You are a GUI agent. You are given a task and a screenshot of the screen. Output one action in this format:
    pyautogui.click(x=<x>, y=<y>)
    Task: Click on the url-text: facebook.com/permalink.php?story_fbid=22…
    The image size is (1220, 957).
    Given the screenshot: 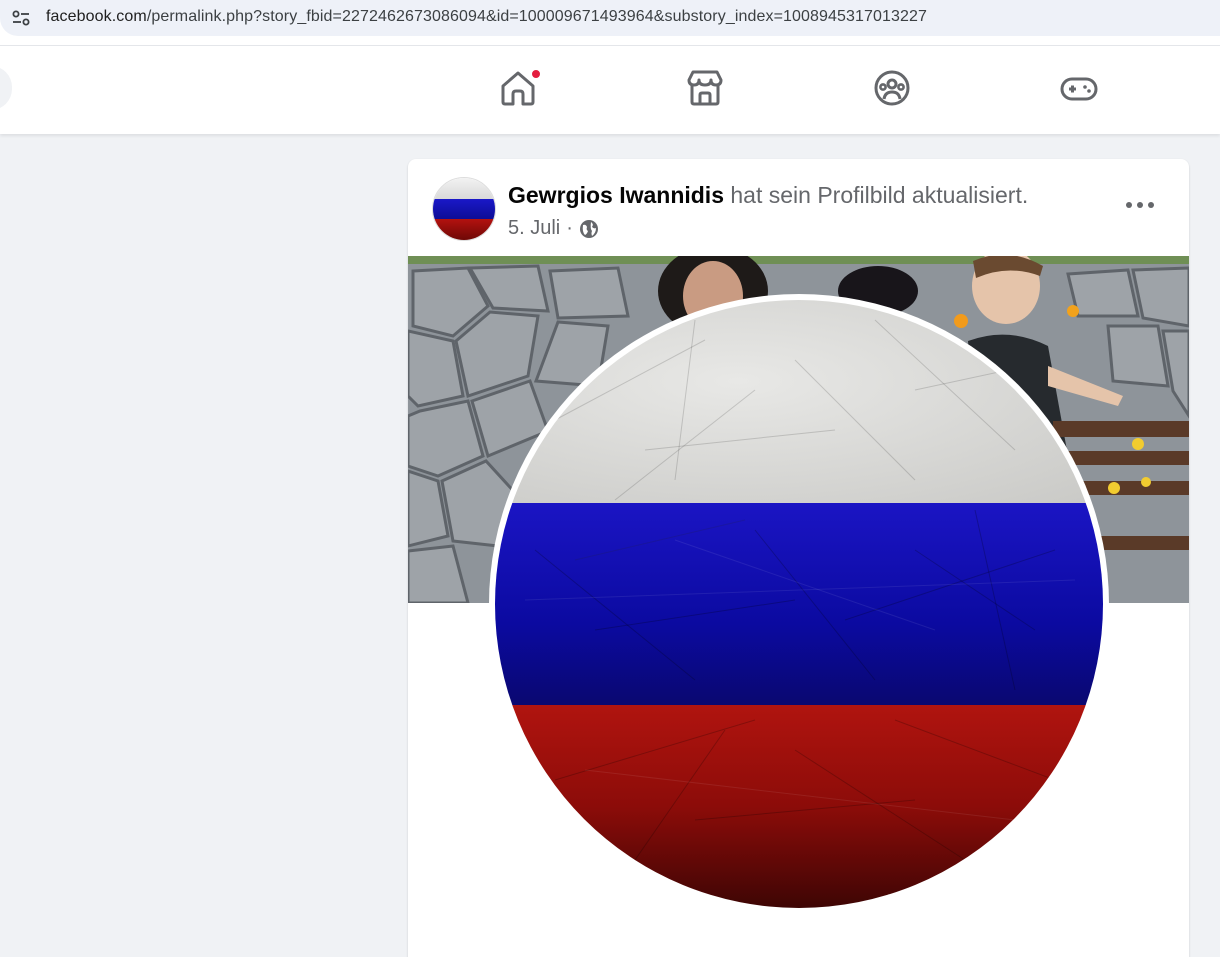 What is the action you would take?
    pyautogui.click(x=486, y=17)
    